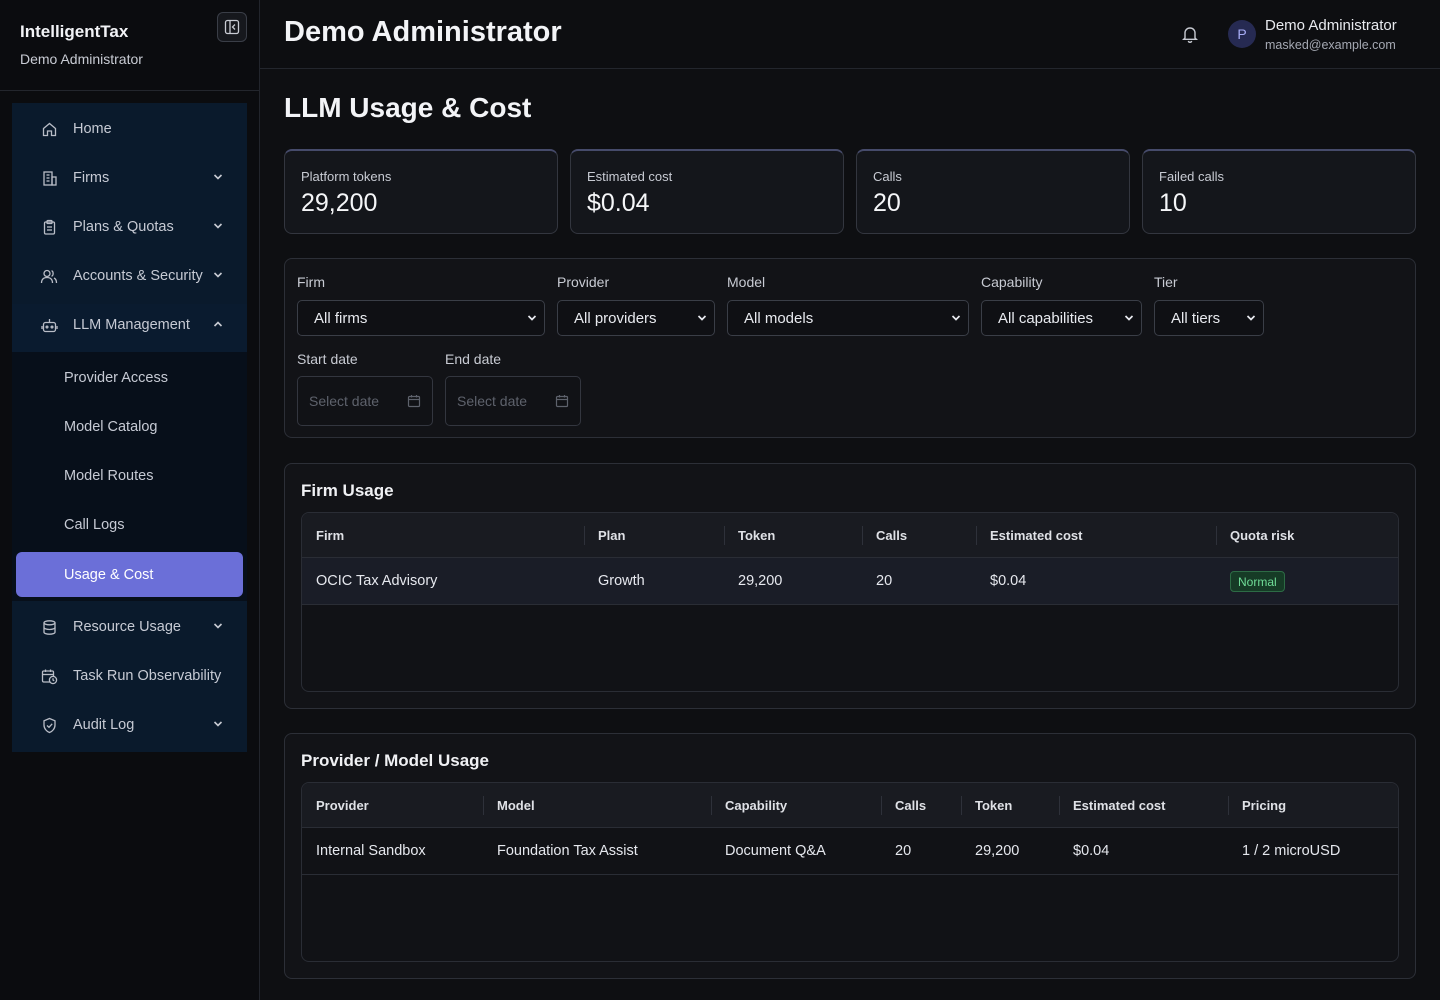 The width and height of the screenshot is (1440, 1000). What do you see at coordinates (1196, 318) in the screenshot?
I see `tier-select-value: All tiers` at bounding box center [1196, 318].